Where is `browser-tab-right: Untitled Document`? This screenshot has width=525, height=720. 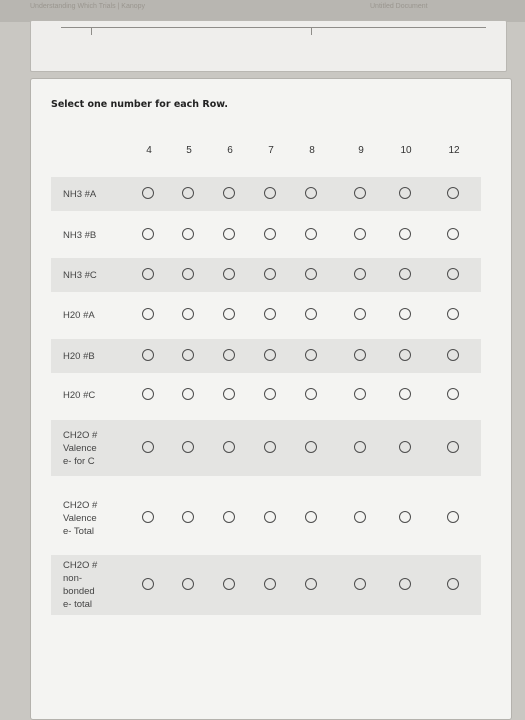 browser-tab-right: Untitled Document is located at coordinates (399, 6).